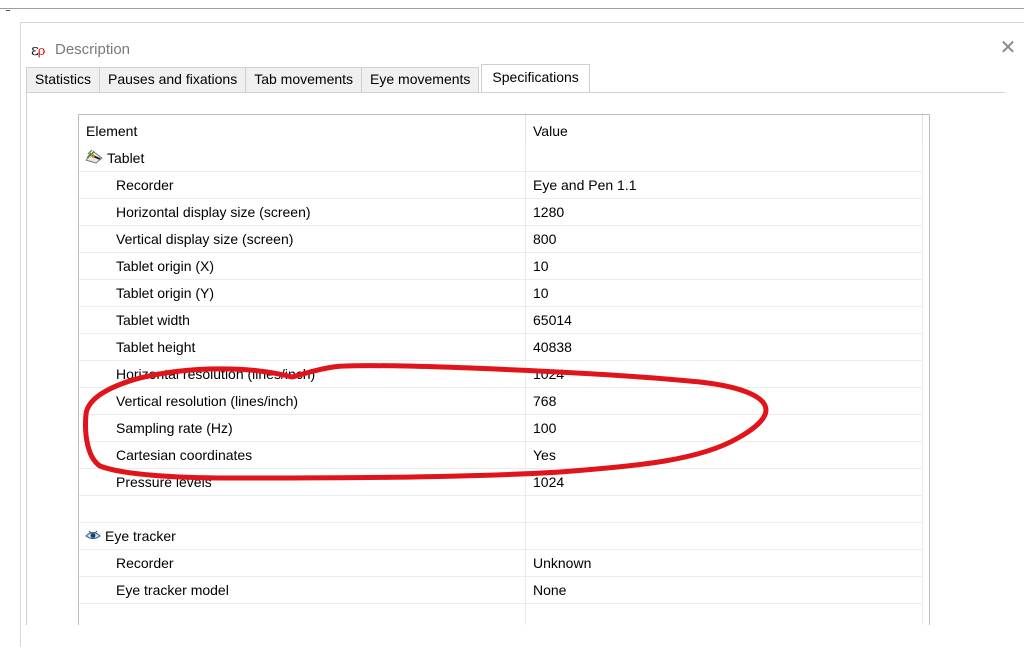  I want to click on element-label: Tablet origin (X), so click(165, 266).